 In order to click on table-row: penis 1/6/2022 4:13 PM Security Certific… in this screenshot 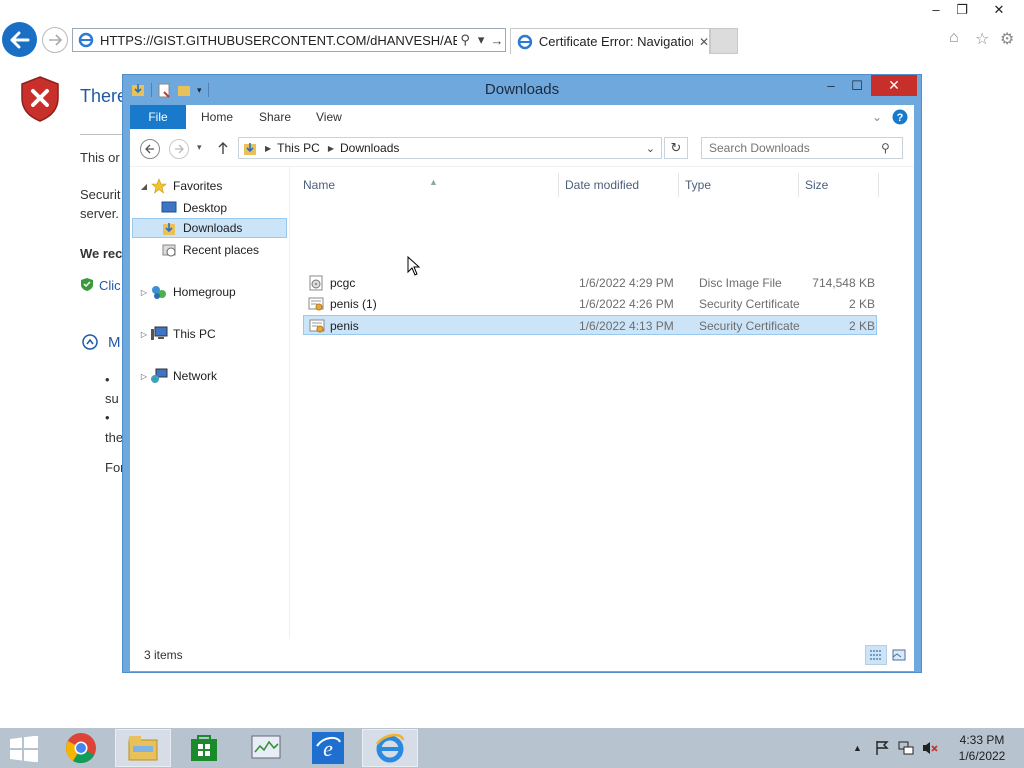, I will do `click(590, 325)`.